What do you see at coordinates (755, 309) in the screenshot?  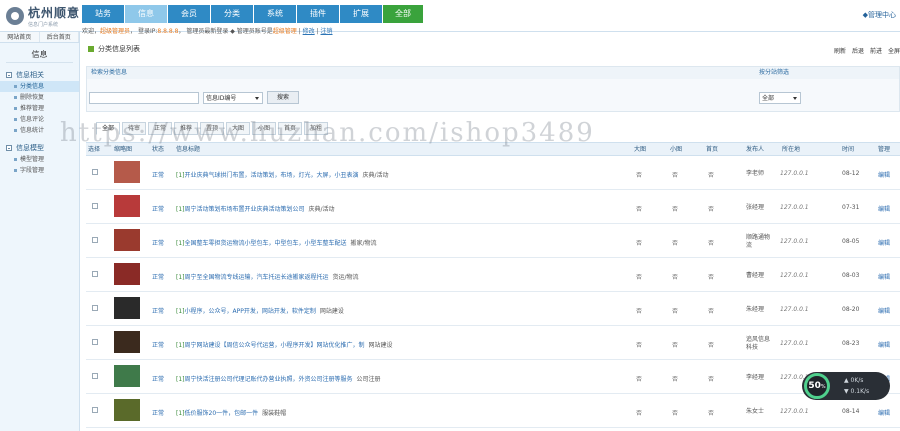 I see `row-poster: 朱经理` at bounding box center [755, 309].